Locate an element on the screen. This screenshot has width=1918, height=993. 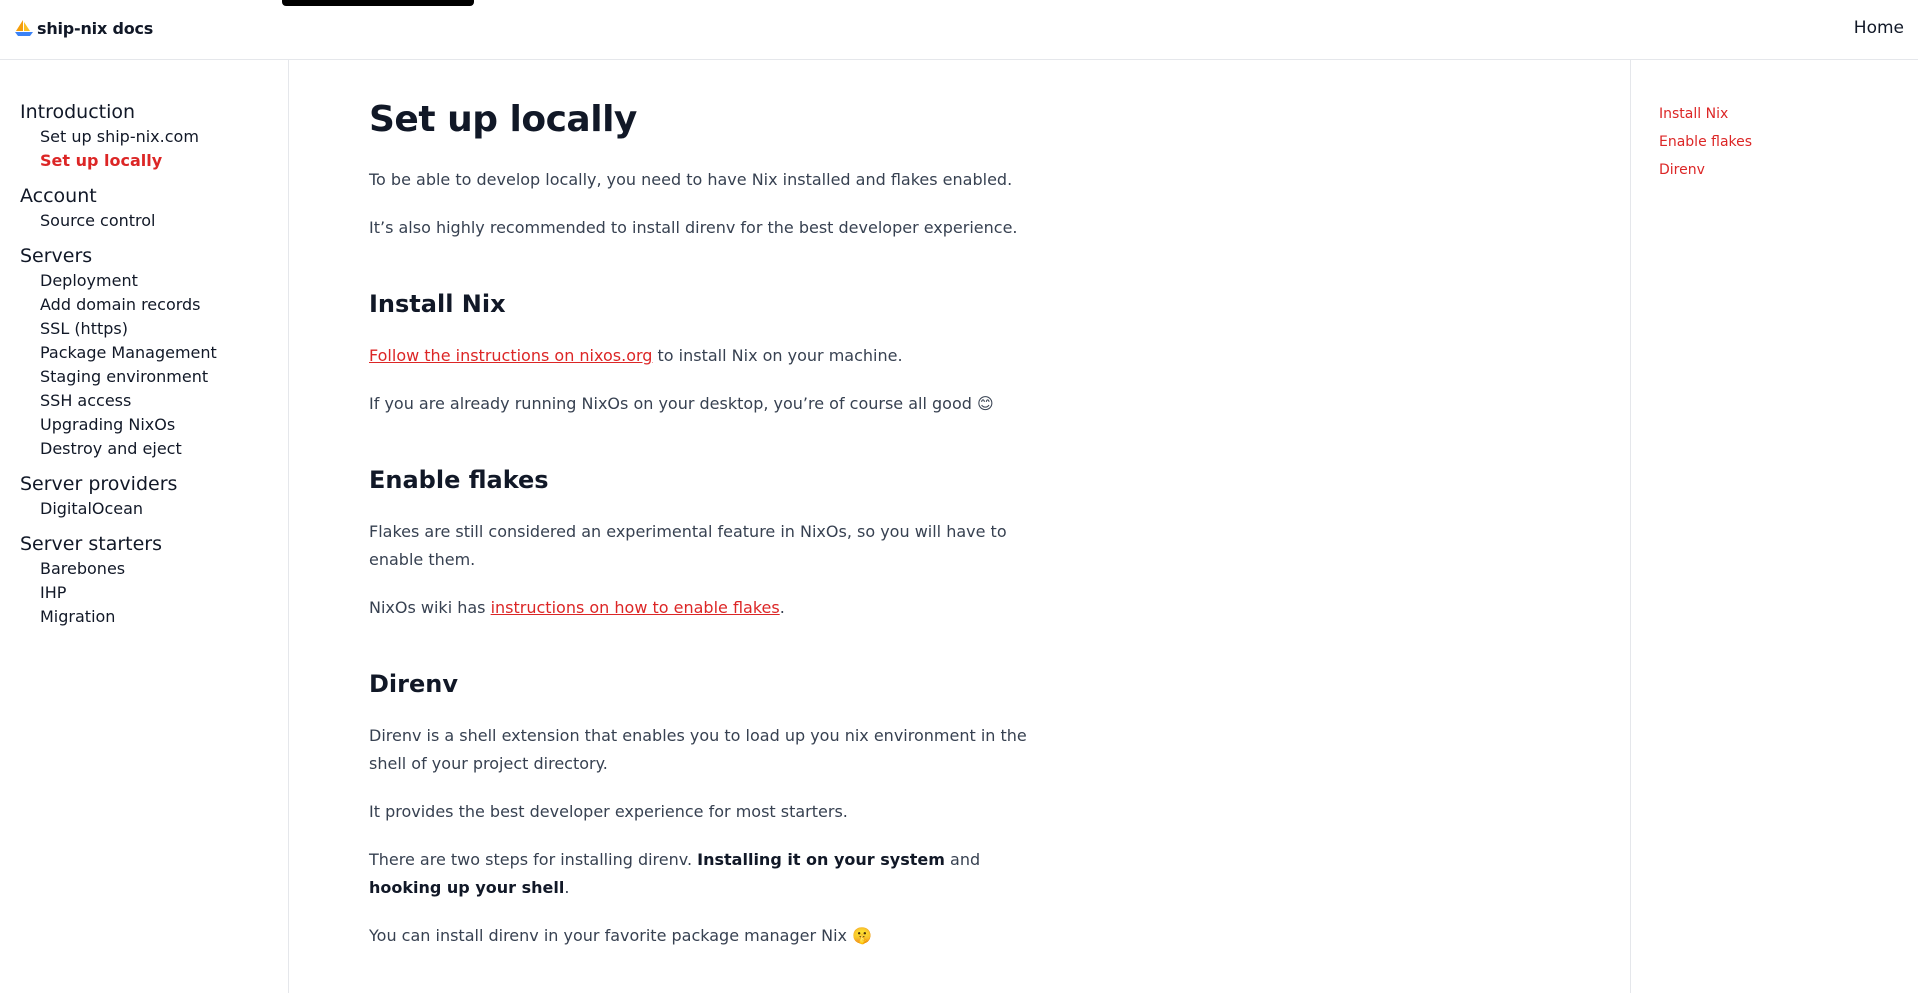
nav-section-title: Server starters is located at coordinates (154, 544).